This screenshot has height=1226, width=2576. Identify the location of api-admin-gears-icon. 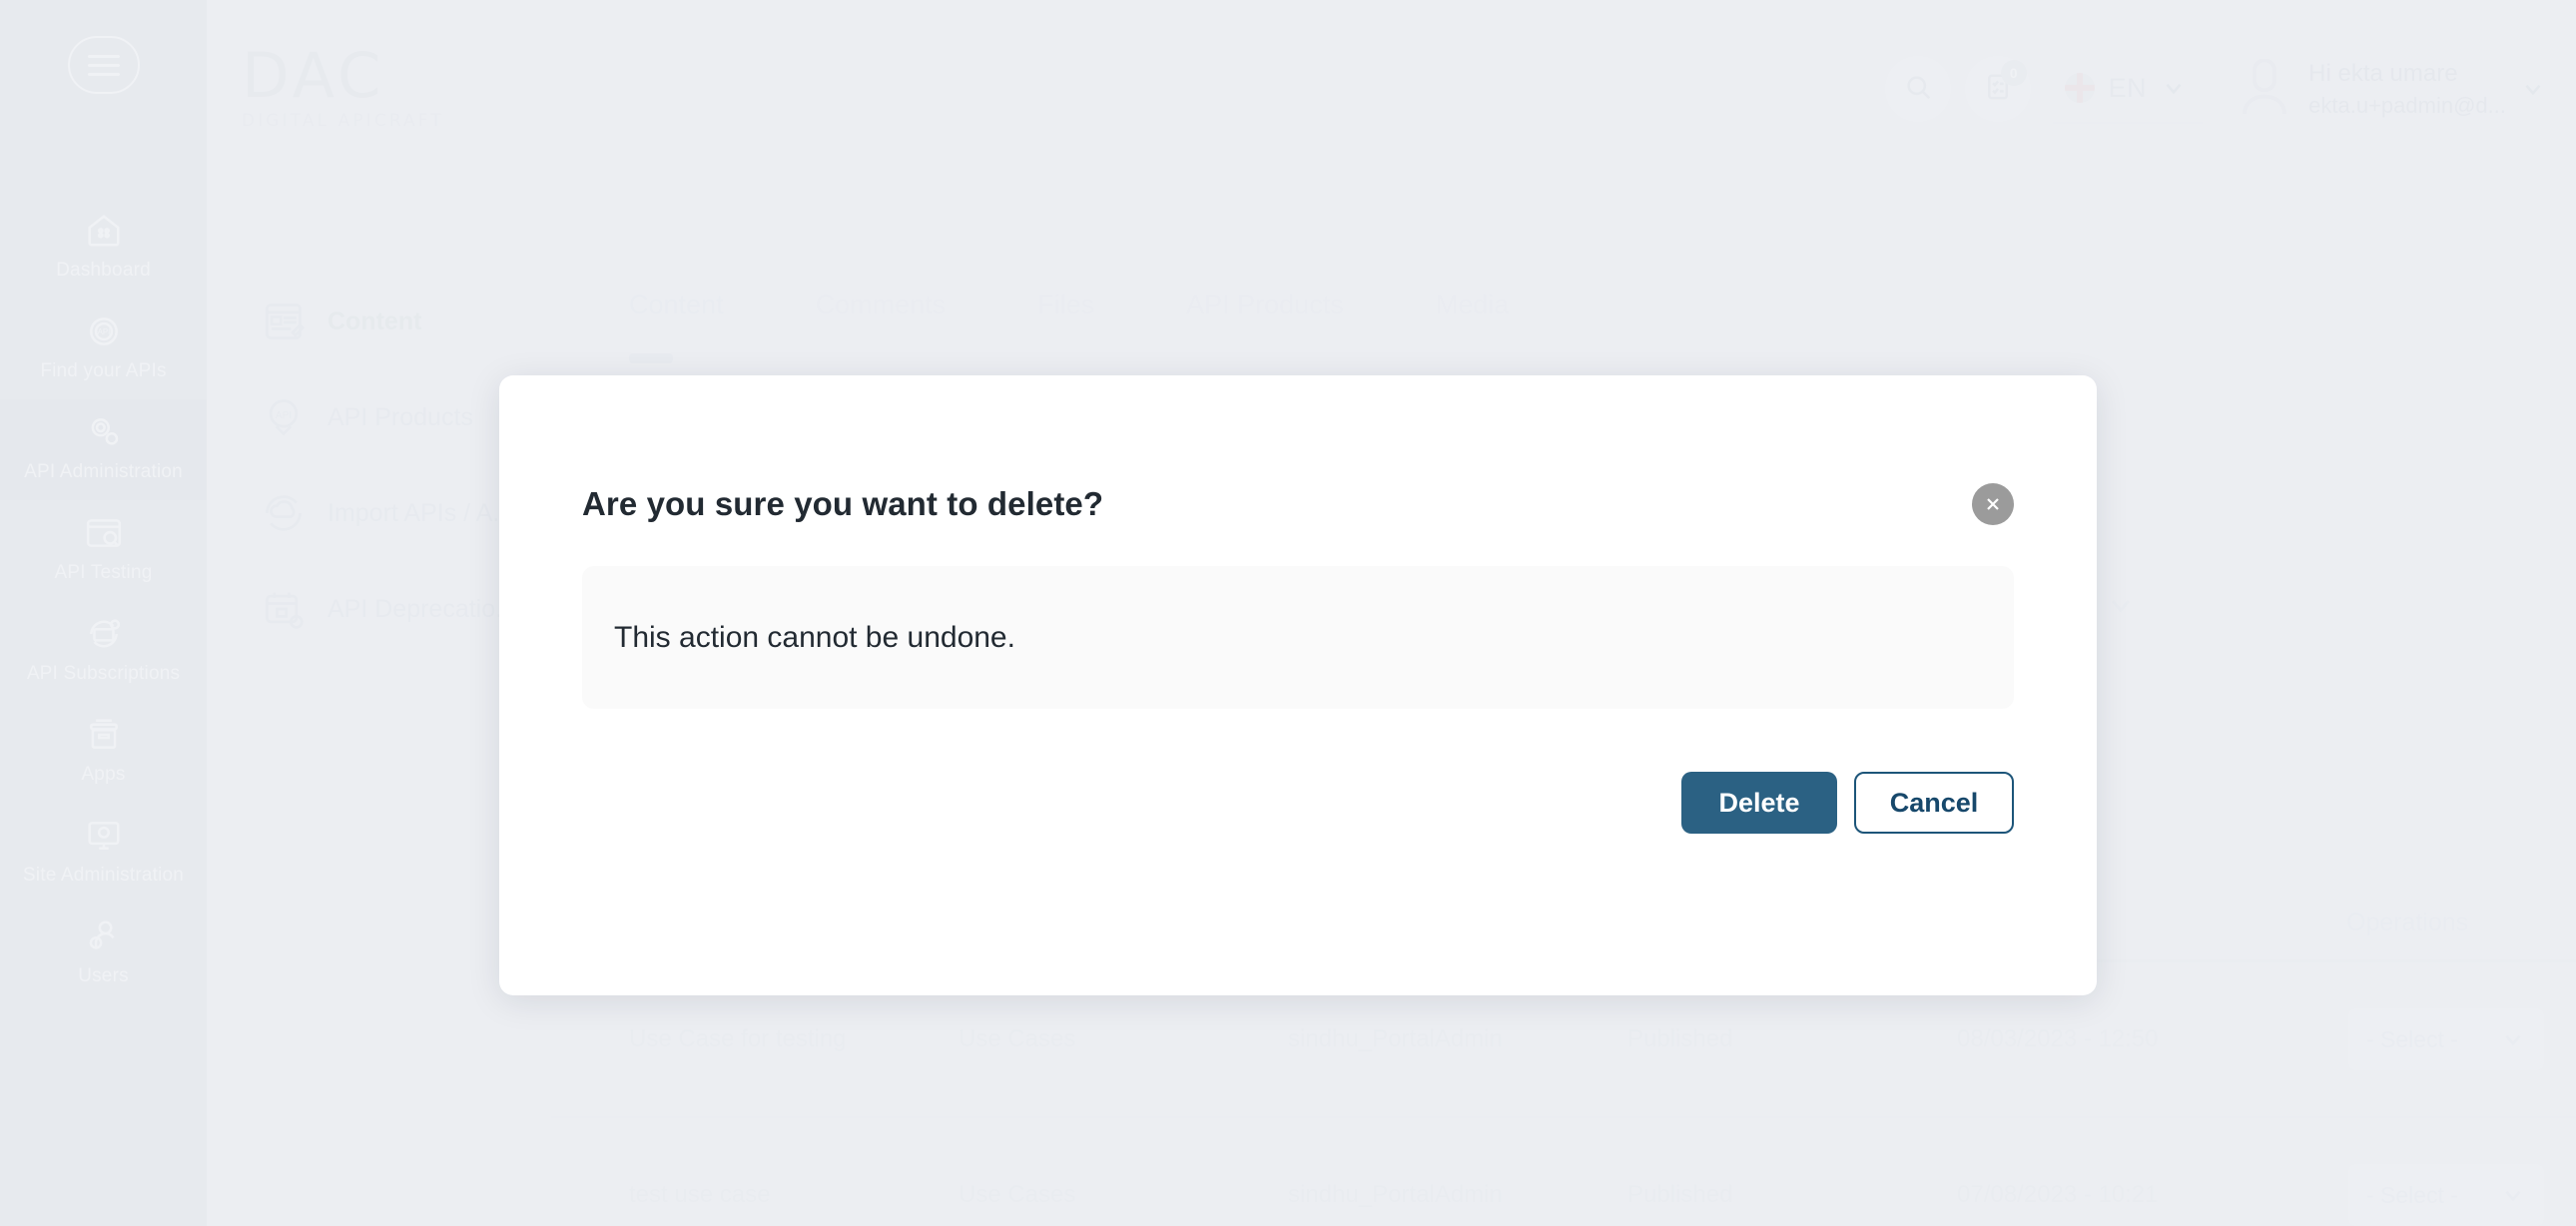
(104, 432).